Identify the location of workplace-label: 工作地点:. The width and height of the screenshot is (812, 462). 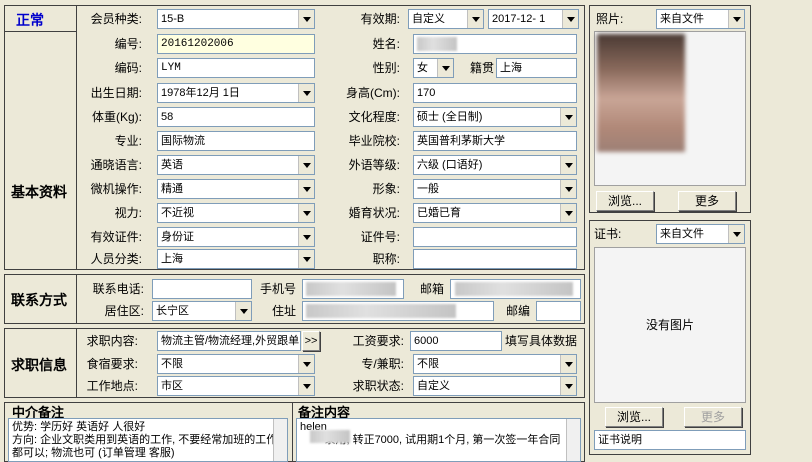
(112, 386).